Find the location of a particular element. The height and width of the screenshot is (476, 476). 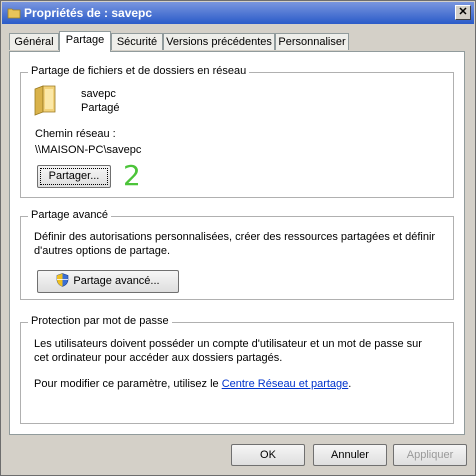

network-path-value: \\MAISON-PC\savepc is located at coordinates (88, 150).